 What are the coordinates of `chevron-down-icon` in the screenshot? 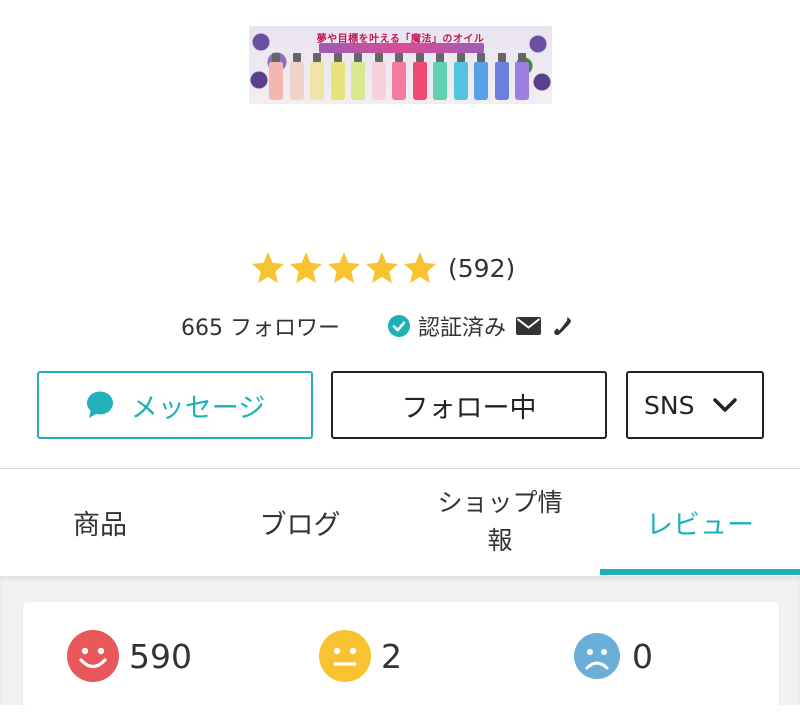 It's located at (725, 405).